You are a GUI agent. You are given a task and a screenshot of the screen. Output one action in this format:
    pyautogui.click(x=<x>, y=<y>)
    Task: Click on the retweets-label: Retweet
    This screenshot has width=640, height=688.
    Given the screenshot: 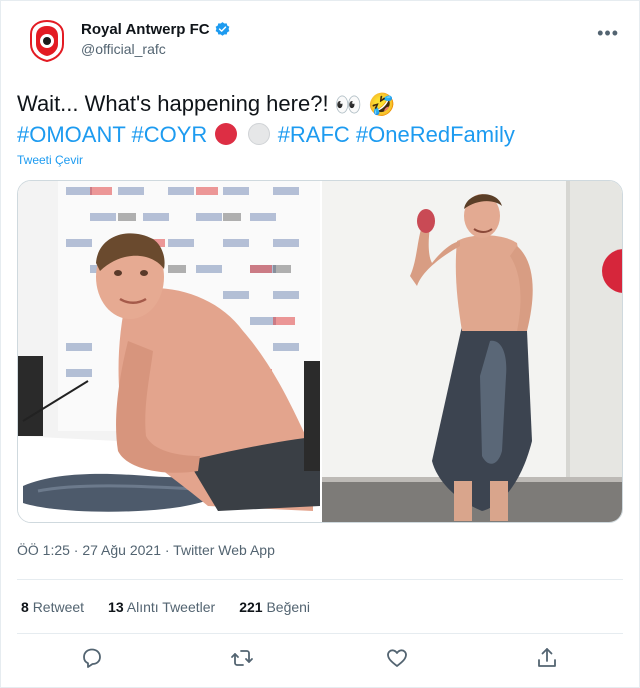 What is the action you would take?
    pyautogui.click(x=58, y=607)
    